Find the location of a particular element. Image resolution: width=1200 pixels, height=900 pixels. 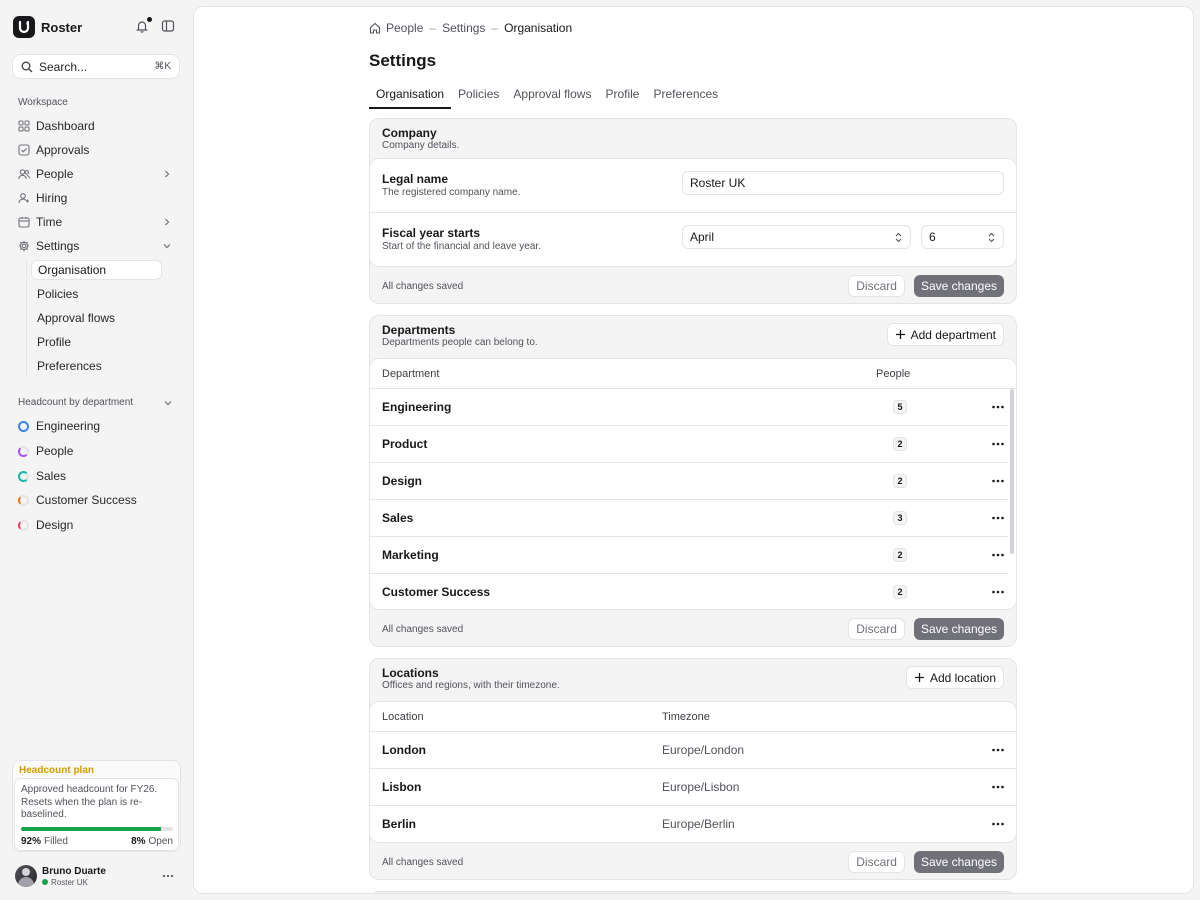

table-row: London Europe/London is located at coordinates (693, 750).